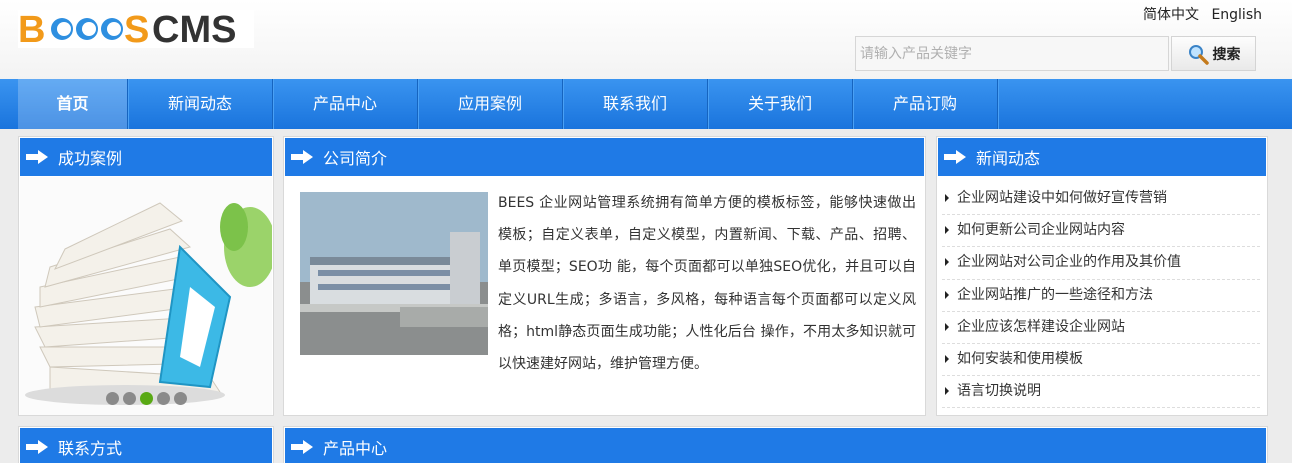 The width and height of the screenshot is (1292, 463). What do you see at coordinates (925, 104) in the screenshot?
I see `nav-item-order: 产品订购` at bounding box center [925, 104].